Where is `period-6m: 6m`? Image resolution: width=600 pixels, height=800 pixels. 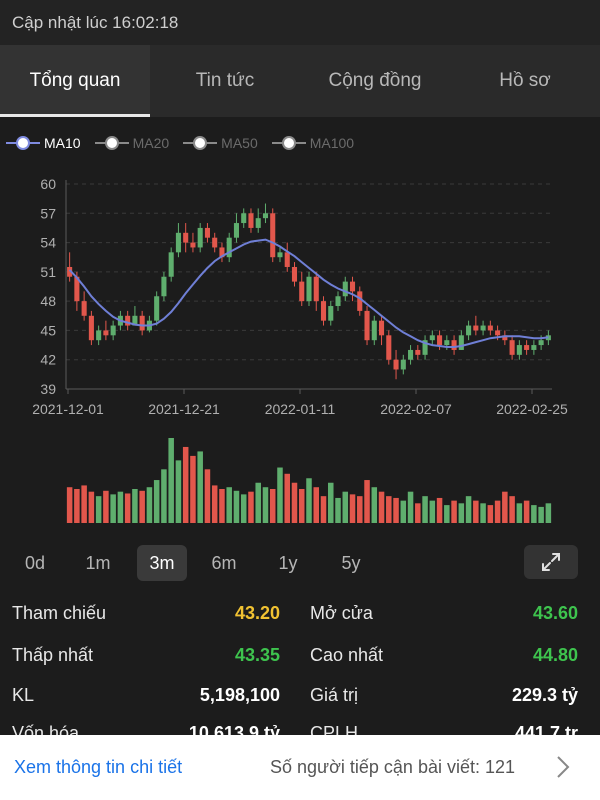
period-6m: 6m is located at coordinates (224, 563).